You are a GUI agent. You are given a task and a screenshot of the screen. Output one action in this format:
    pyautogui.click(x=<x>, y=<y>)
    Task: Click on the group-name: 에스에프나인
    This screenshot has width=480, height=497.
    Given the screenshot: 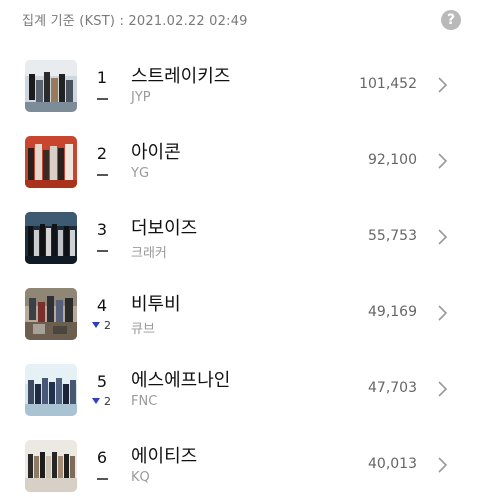 What is the action you would take?
    pyautogui.click(x=181, y=380)
    